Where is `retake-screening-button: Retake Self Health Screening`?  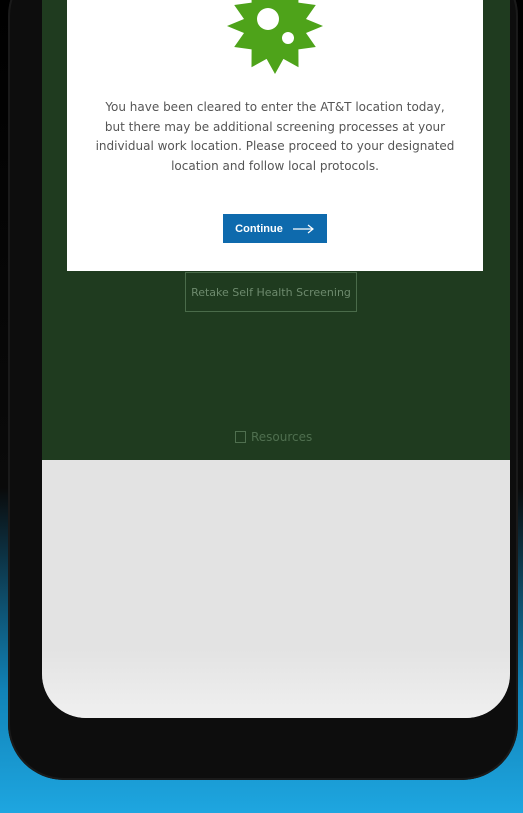
retake-screening-button: Retake Self Health Screening is located at coordinates (271, 292).